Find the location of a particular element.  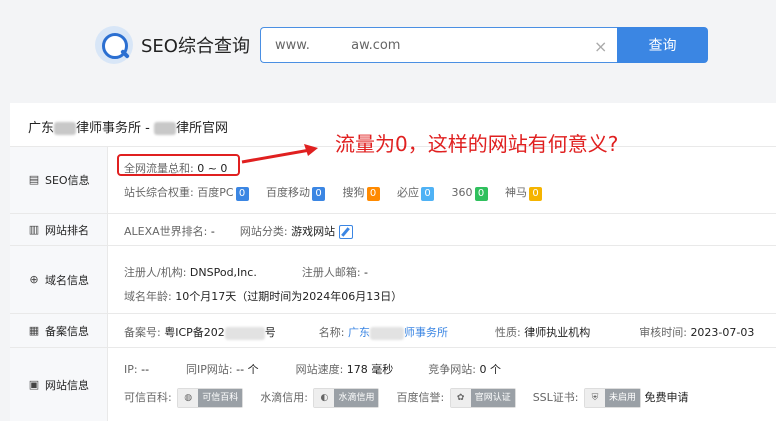

weight-row: 站长综合权重: 百度PC 0 百度移动 0 搜狗 0 必应 0 360 0 神马 0 is located at coordinates (333, 192).